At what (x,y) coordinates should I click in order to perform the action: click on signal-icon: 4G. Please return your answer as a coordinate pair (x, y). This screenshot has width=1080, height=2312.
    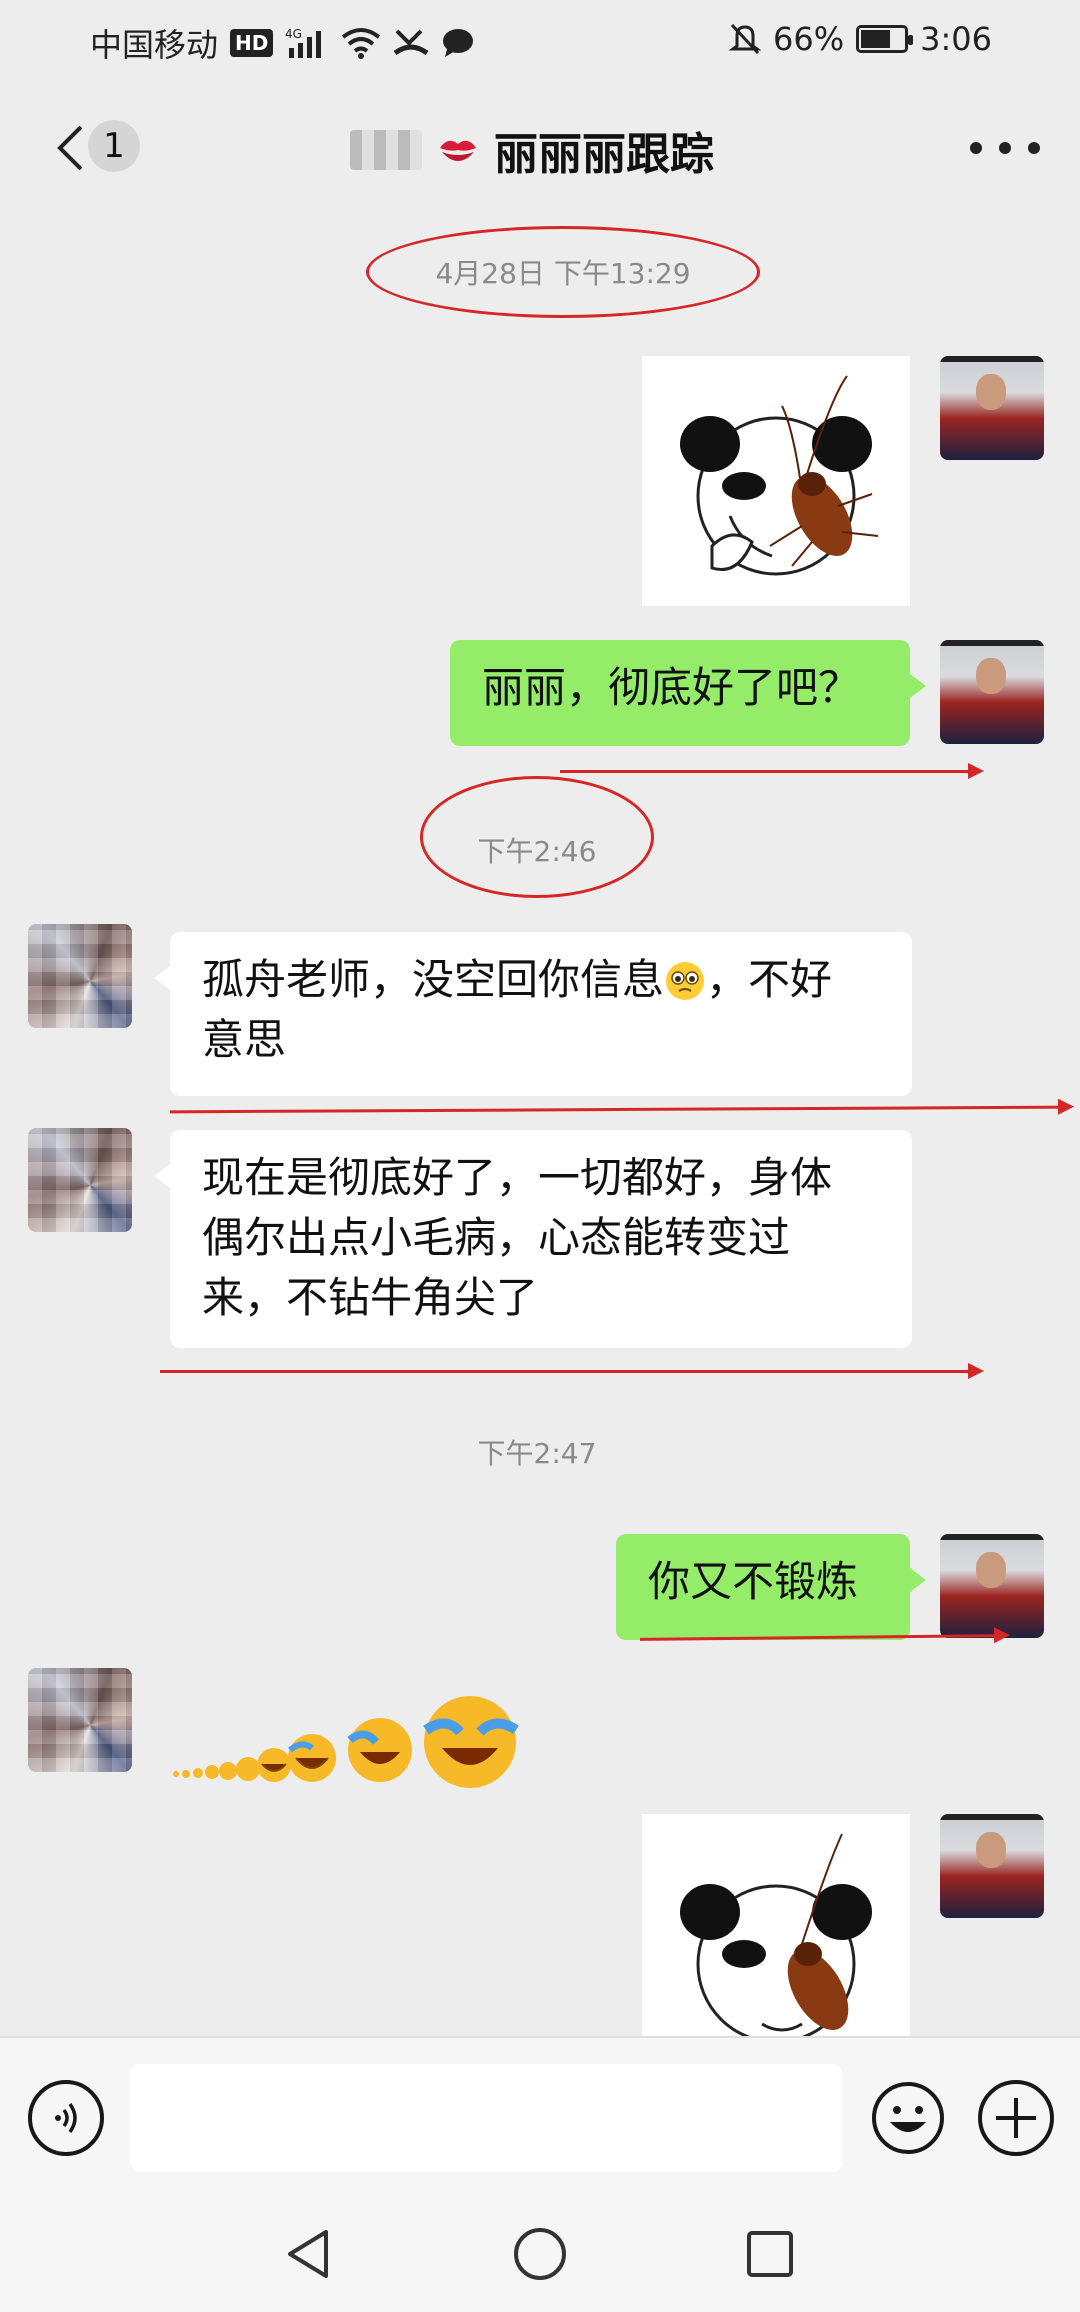
    Looking at the image, I should click on (303, 42).